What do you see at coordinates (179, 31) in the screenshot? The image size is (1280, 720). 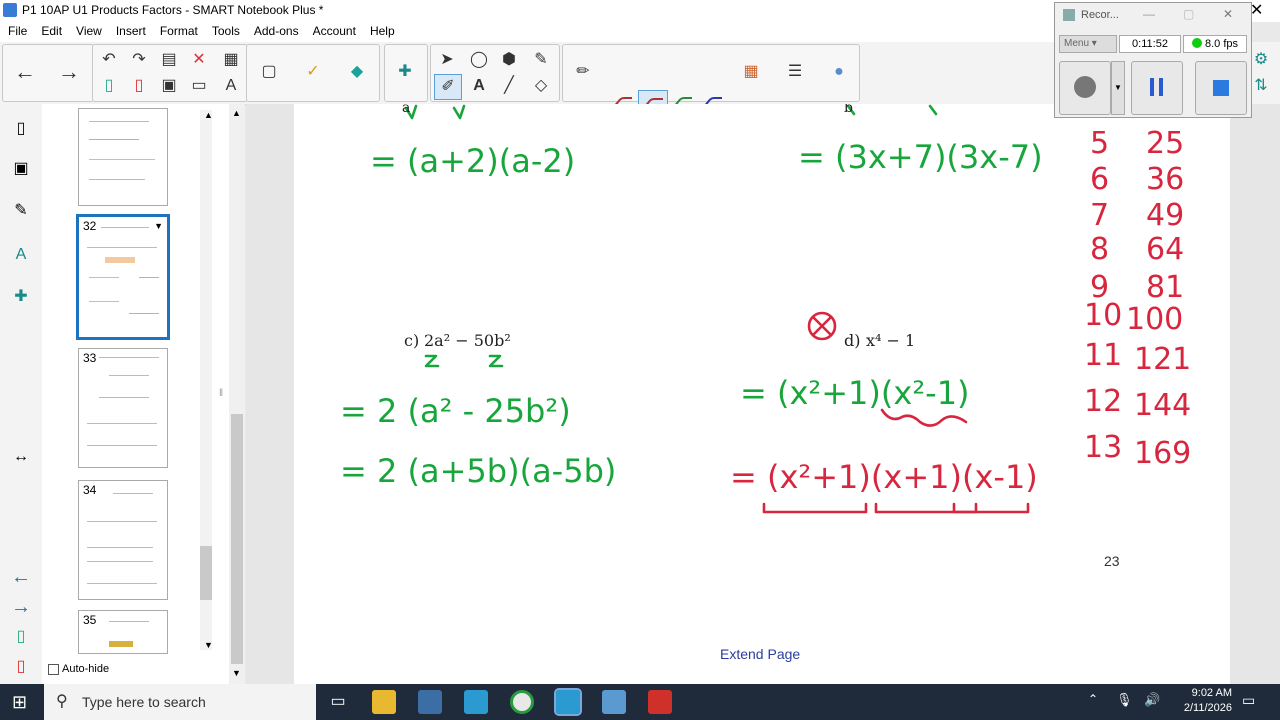 I see `menu-format: Format` at bounding box center [179, 31].